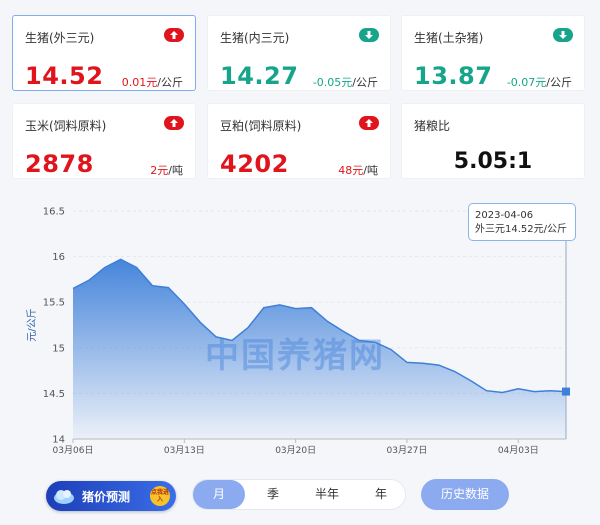 Image resolution: width=600 pixels, height=525 pixels. I want to click on card-change: 0.01元/公斤, so click(152, 82).